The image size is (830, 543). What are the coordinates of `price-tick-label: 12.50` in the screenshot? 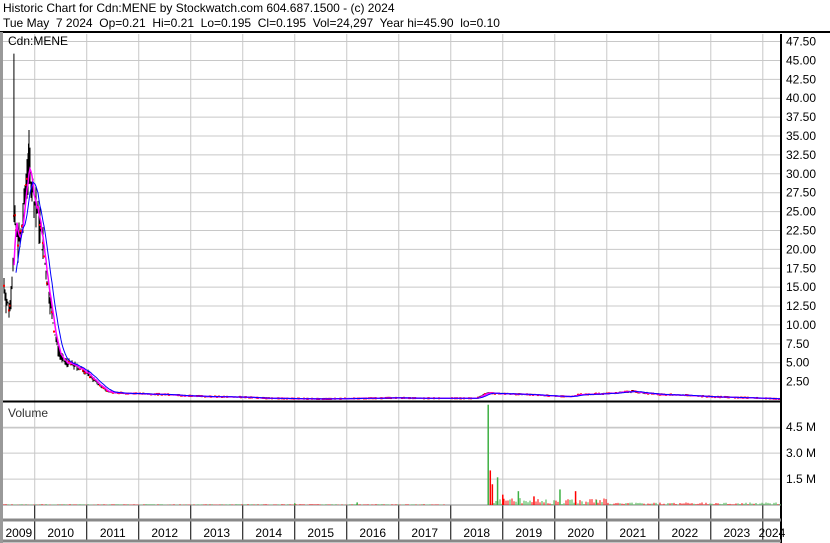 It's located at (801, 306).